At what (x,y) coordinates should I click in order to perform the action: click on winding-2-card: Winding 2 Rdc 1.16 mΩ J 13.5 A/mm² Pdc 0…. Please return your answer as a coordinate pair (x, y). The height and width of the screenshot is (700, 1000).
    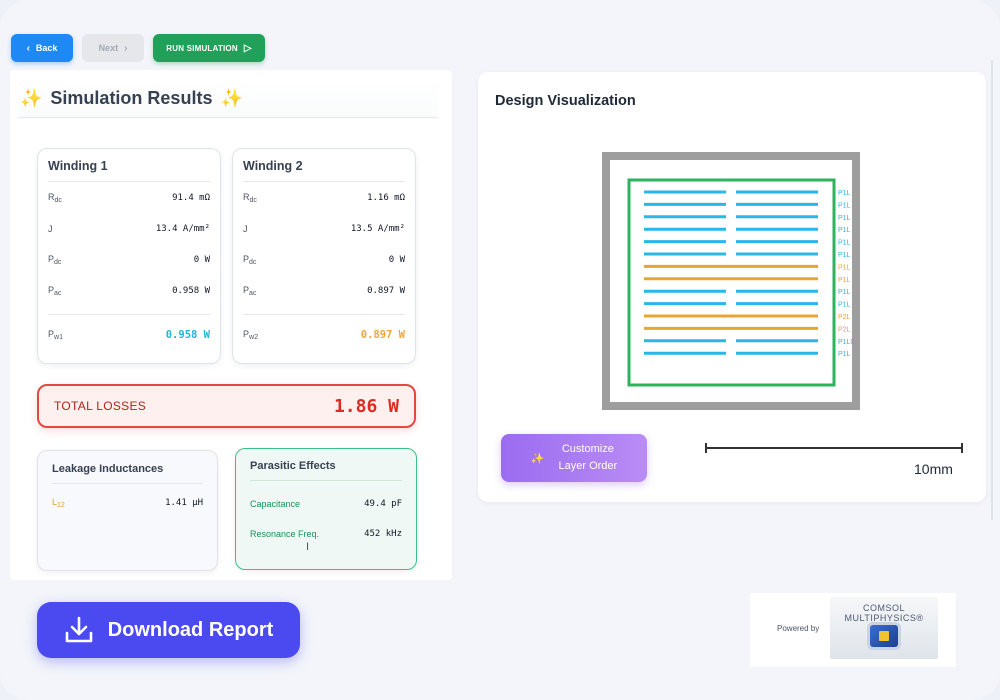
    Looking at the image, I should click on (324, 256).